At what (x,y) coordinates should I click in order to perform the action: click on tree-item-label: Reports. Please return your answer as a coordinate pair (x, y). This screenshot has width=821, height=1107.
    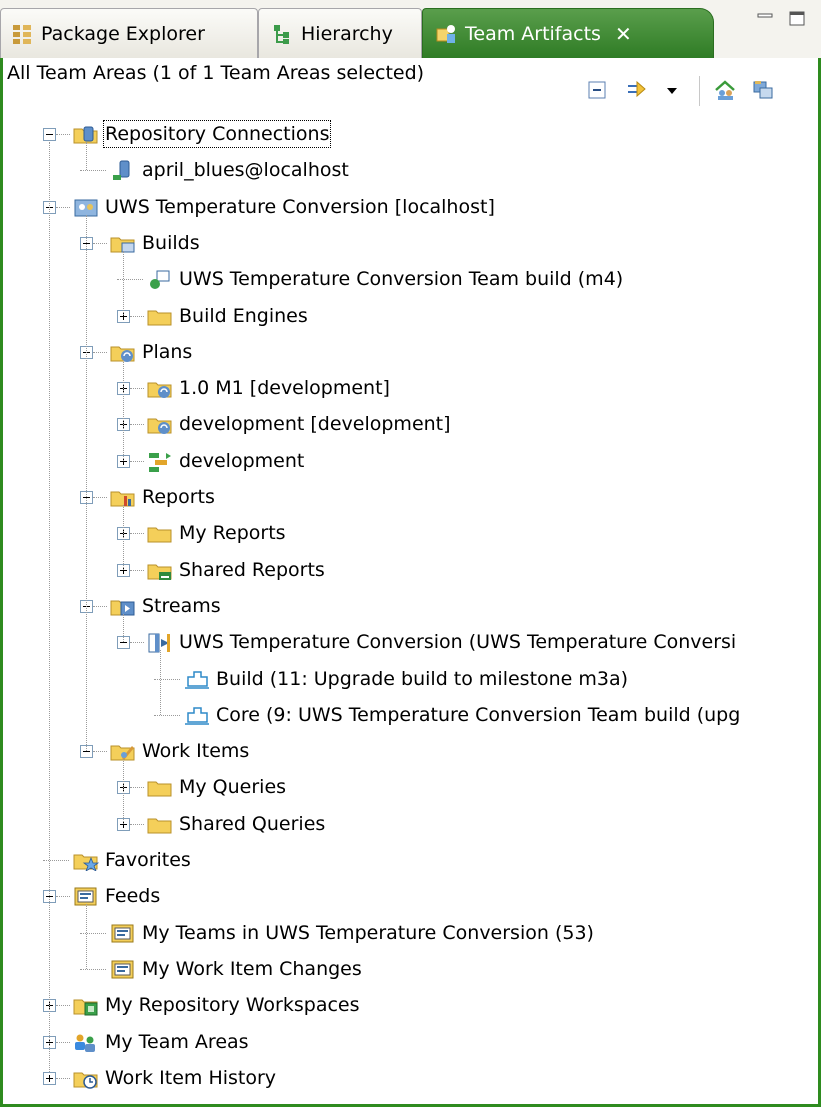
    Looking at the image, I should click on (178, 497).